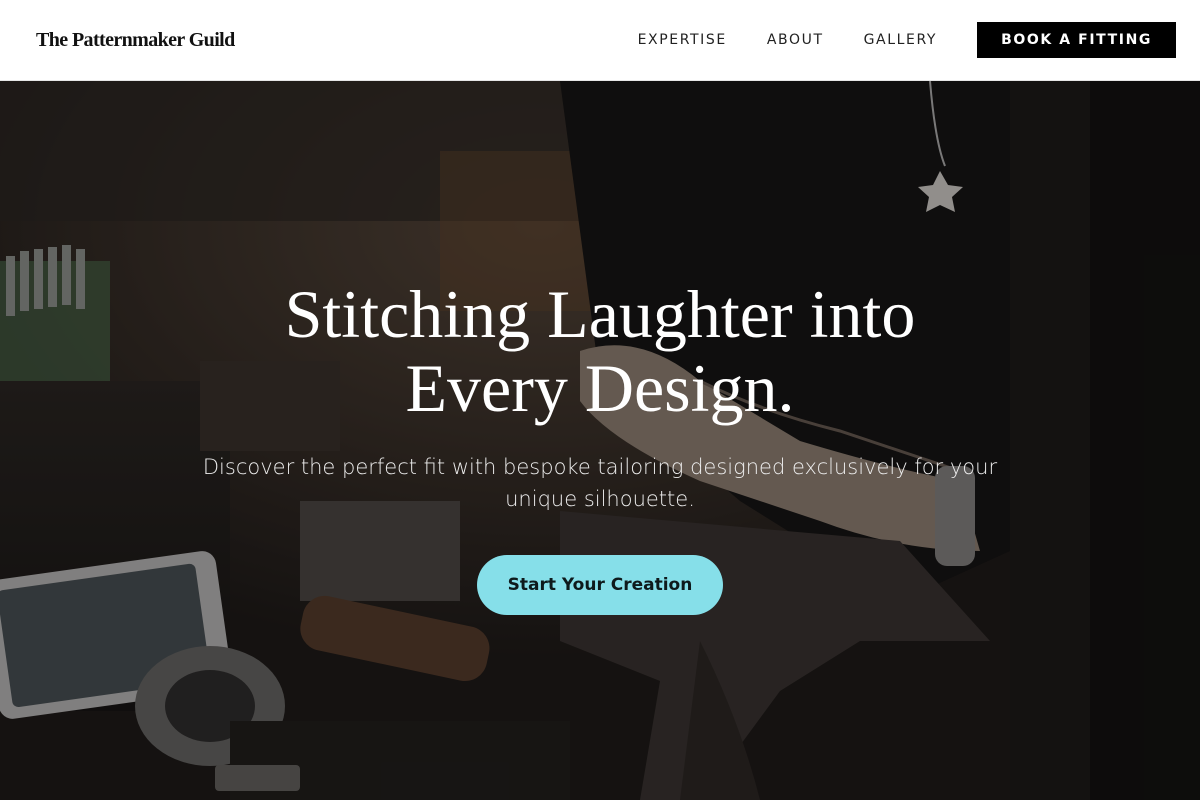  Describe the element at coordinates (600, 585) in the screenshot. I see `start-creation-button: Start Your Creation` at that location.